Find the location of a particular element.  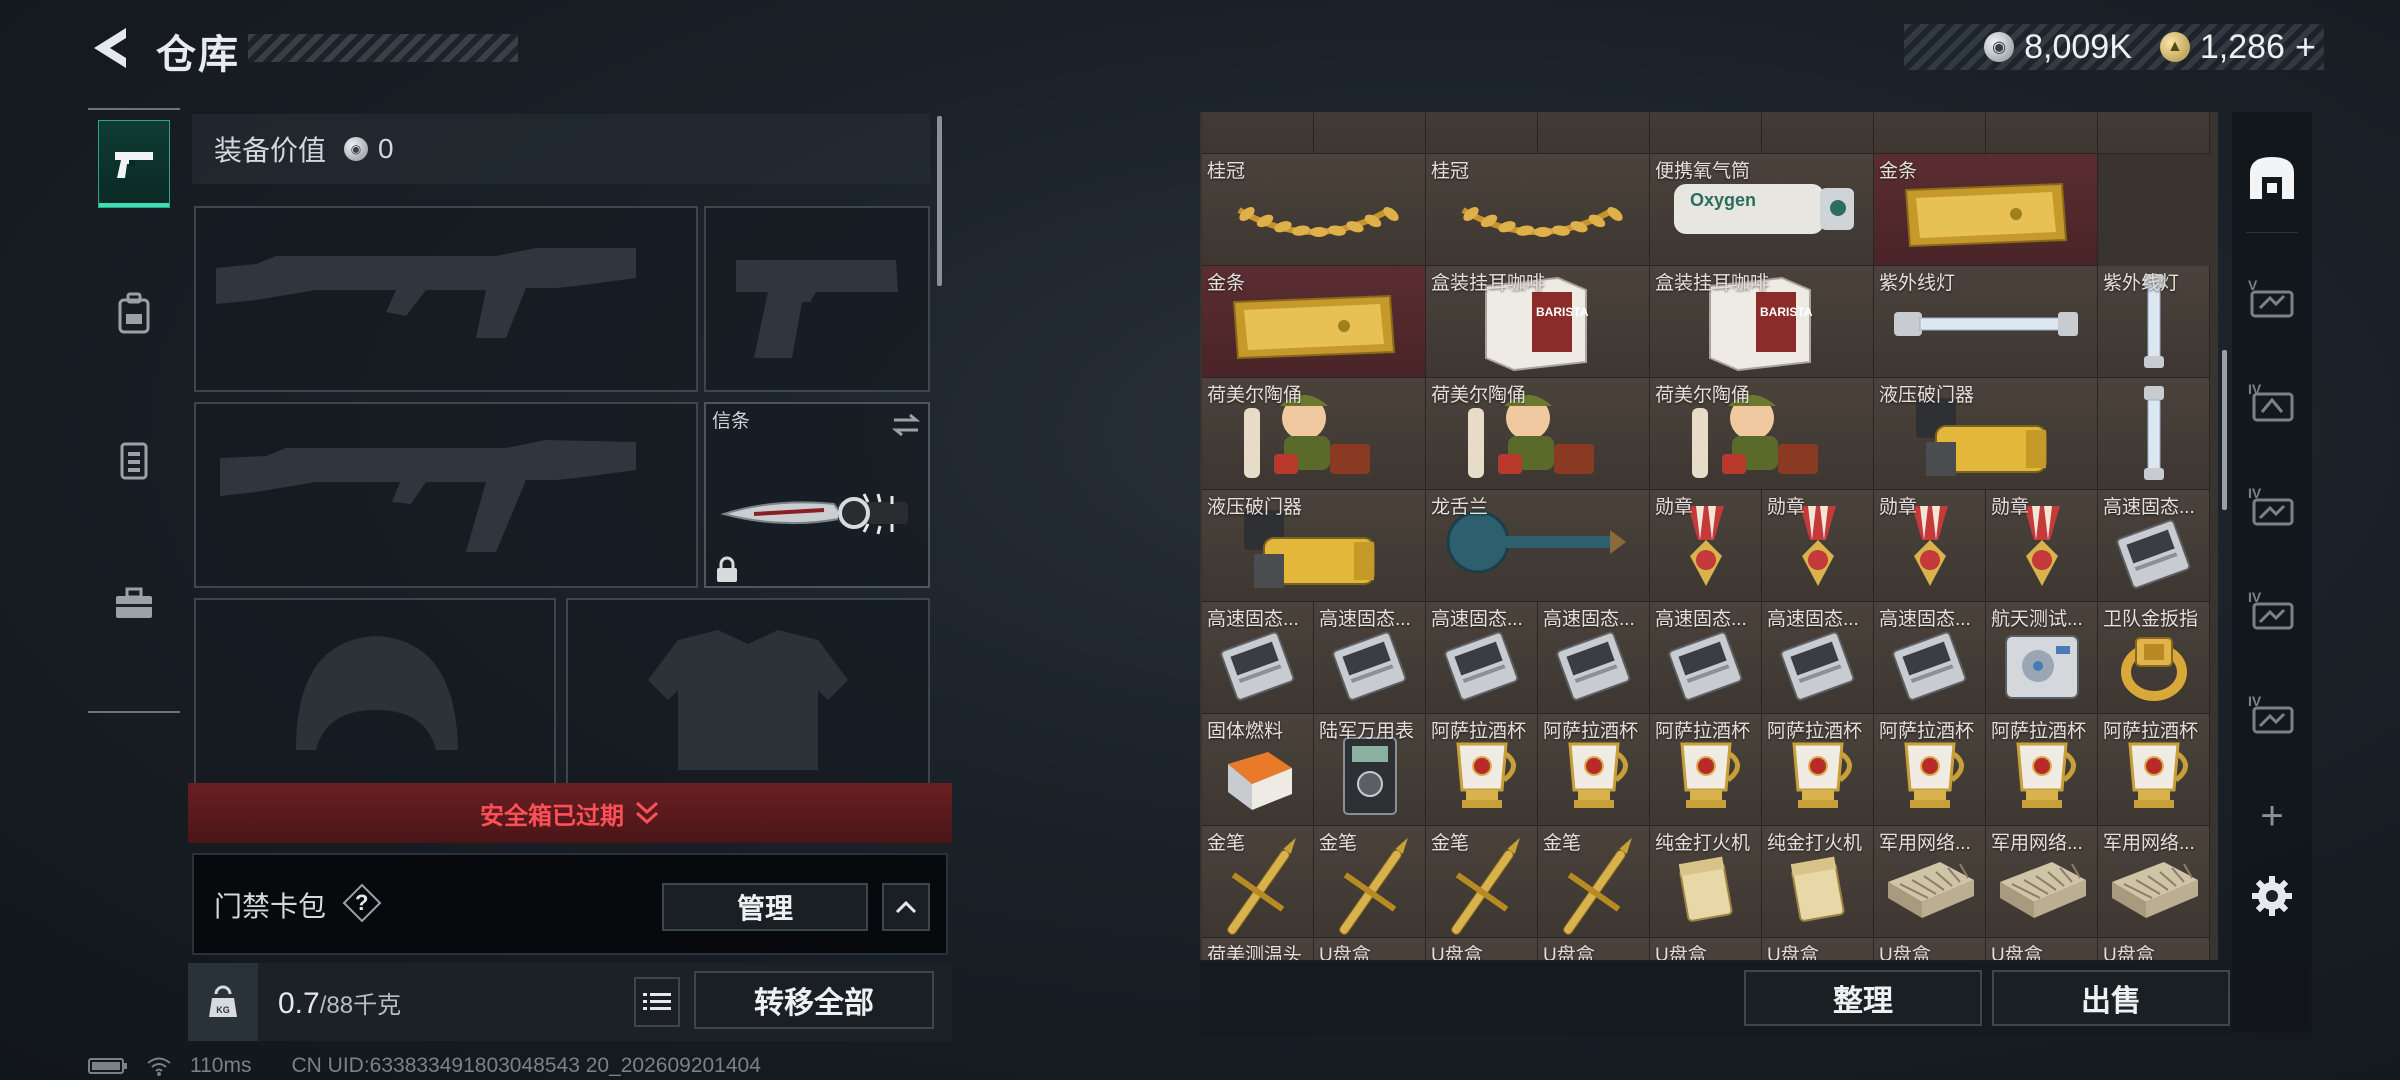

rail-tab-storage-iv-1: IV is located at coordinates (2272, 402).